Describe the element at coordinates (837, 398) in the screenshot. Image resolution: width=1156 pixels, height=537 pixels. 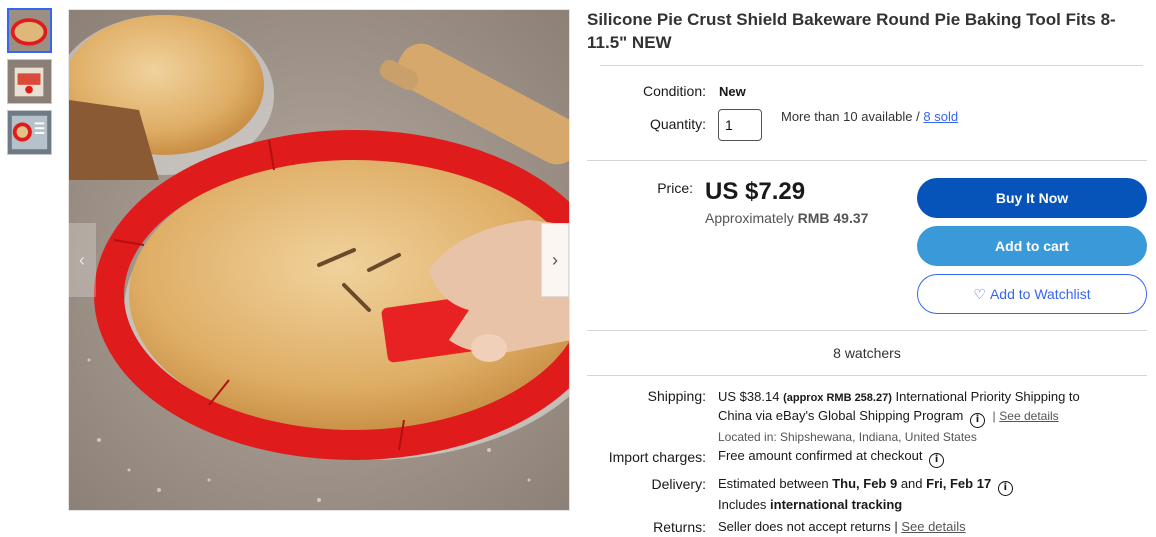
I see `shipping-approx: (approx RMB 258.27)` at that location.